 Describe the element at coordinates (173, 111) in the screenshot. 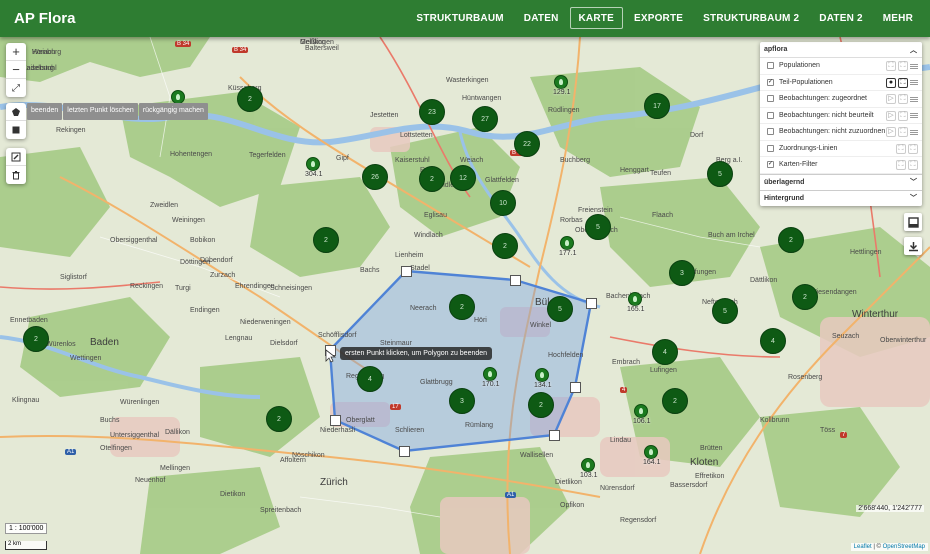

I see `draw-undo-button: rückgängig machen` at that location.